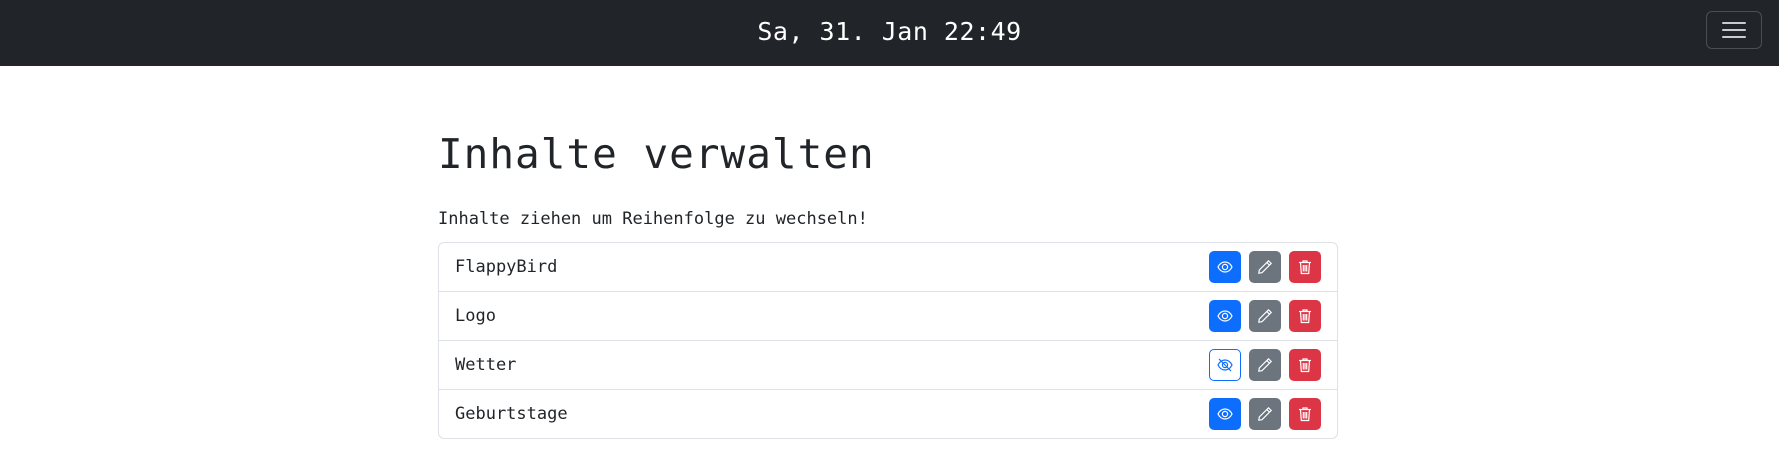 The image size is (1779, 469). I want to click on item-name: Wetter, so click(486, 365).